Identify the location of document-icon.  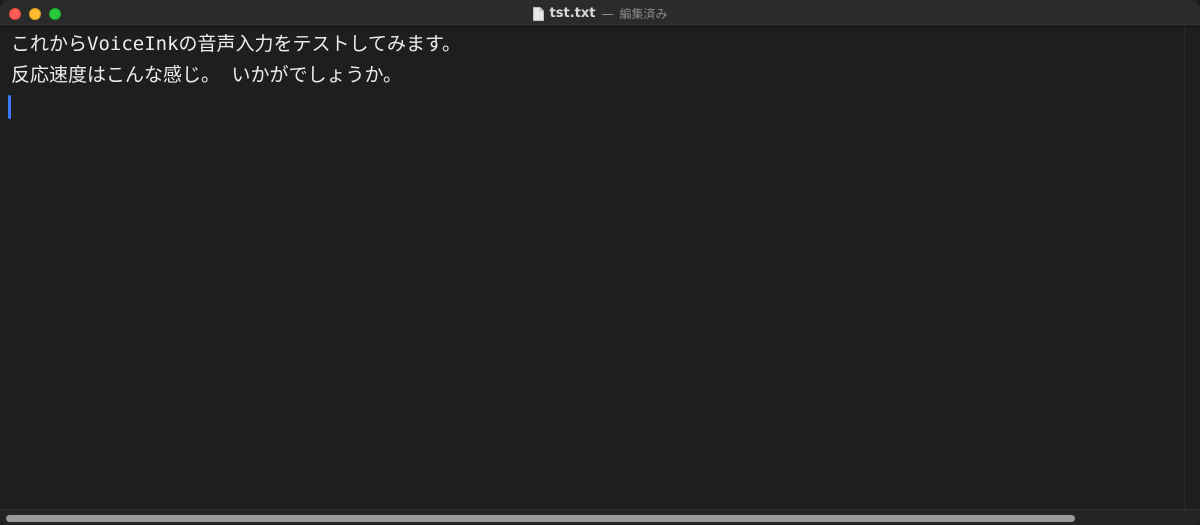
(538, 13).